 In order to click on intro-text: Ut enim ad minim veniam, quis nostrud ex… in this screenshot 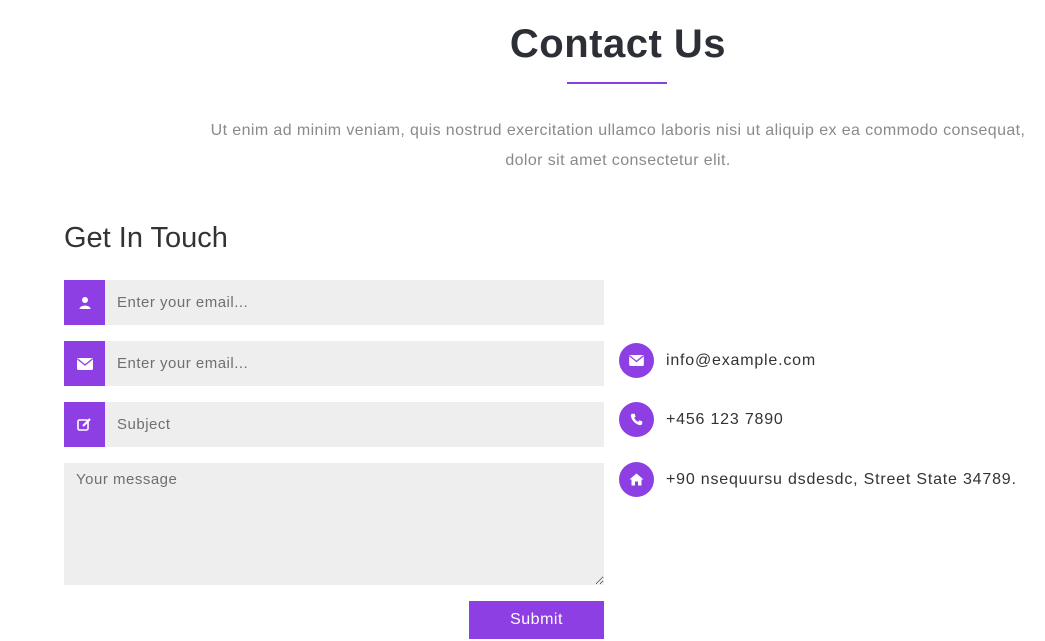, I will do `click(618, 145)`.